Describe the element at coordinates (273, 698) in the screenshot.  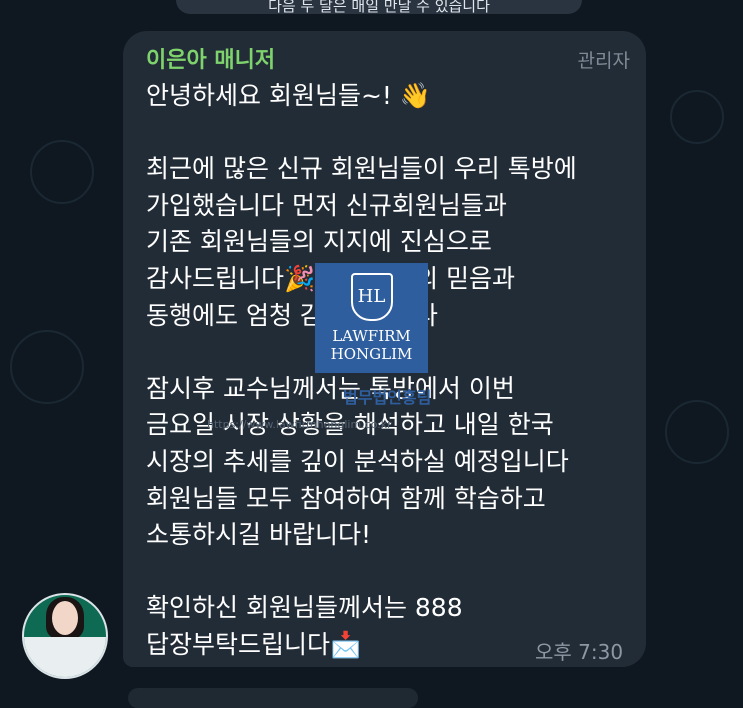
I see `next-message-edge` at that location.